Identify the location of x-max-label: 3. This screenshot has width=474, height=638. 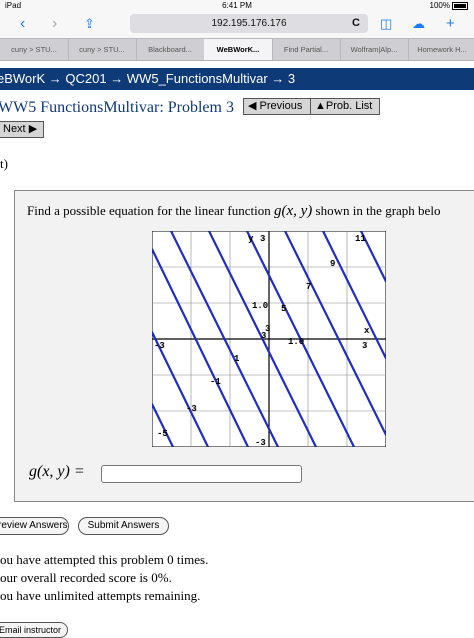
(364, 346).